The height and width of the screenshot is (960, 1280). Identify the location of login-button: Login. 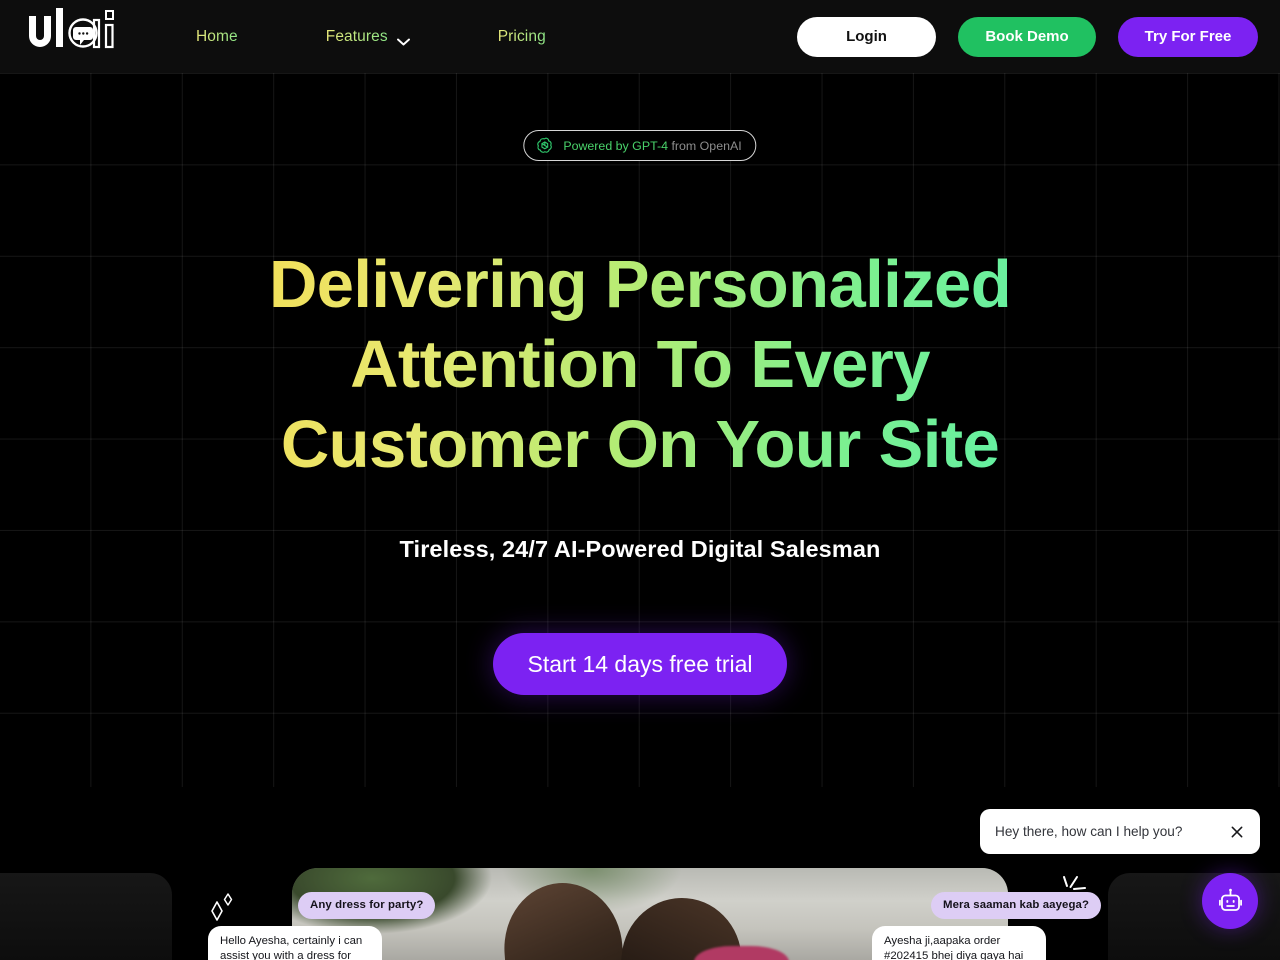
(866, 36).